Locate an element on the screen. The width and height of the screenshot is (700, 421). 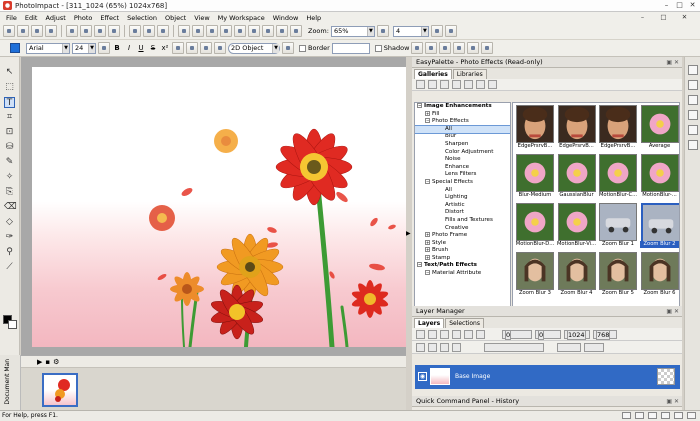
tree-item: Sharpen is located at coordinates (462, 145).